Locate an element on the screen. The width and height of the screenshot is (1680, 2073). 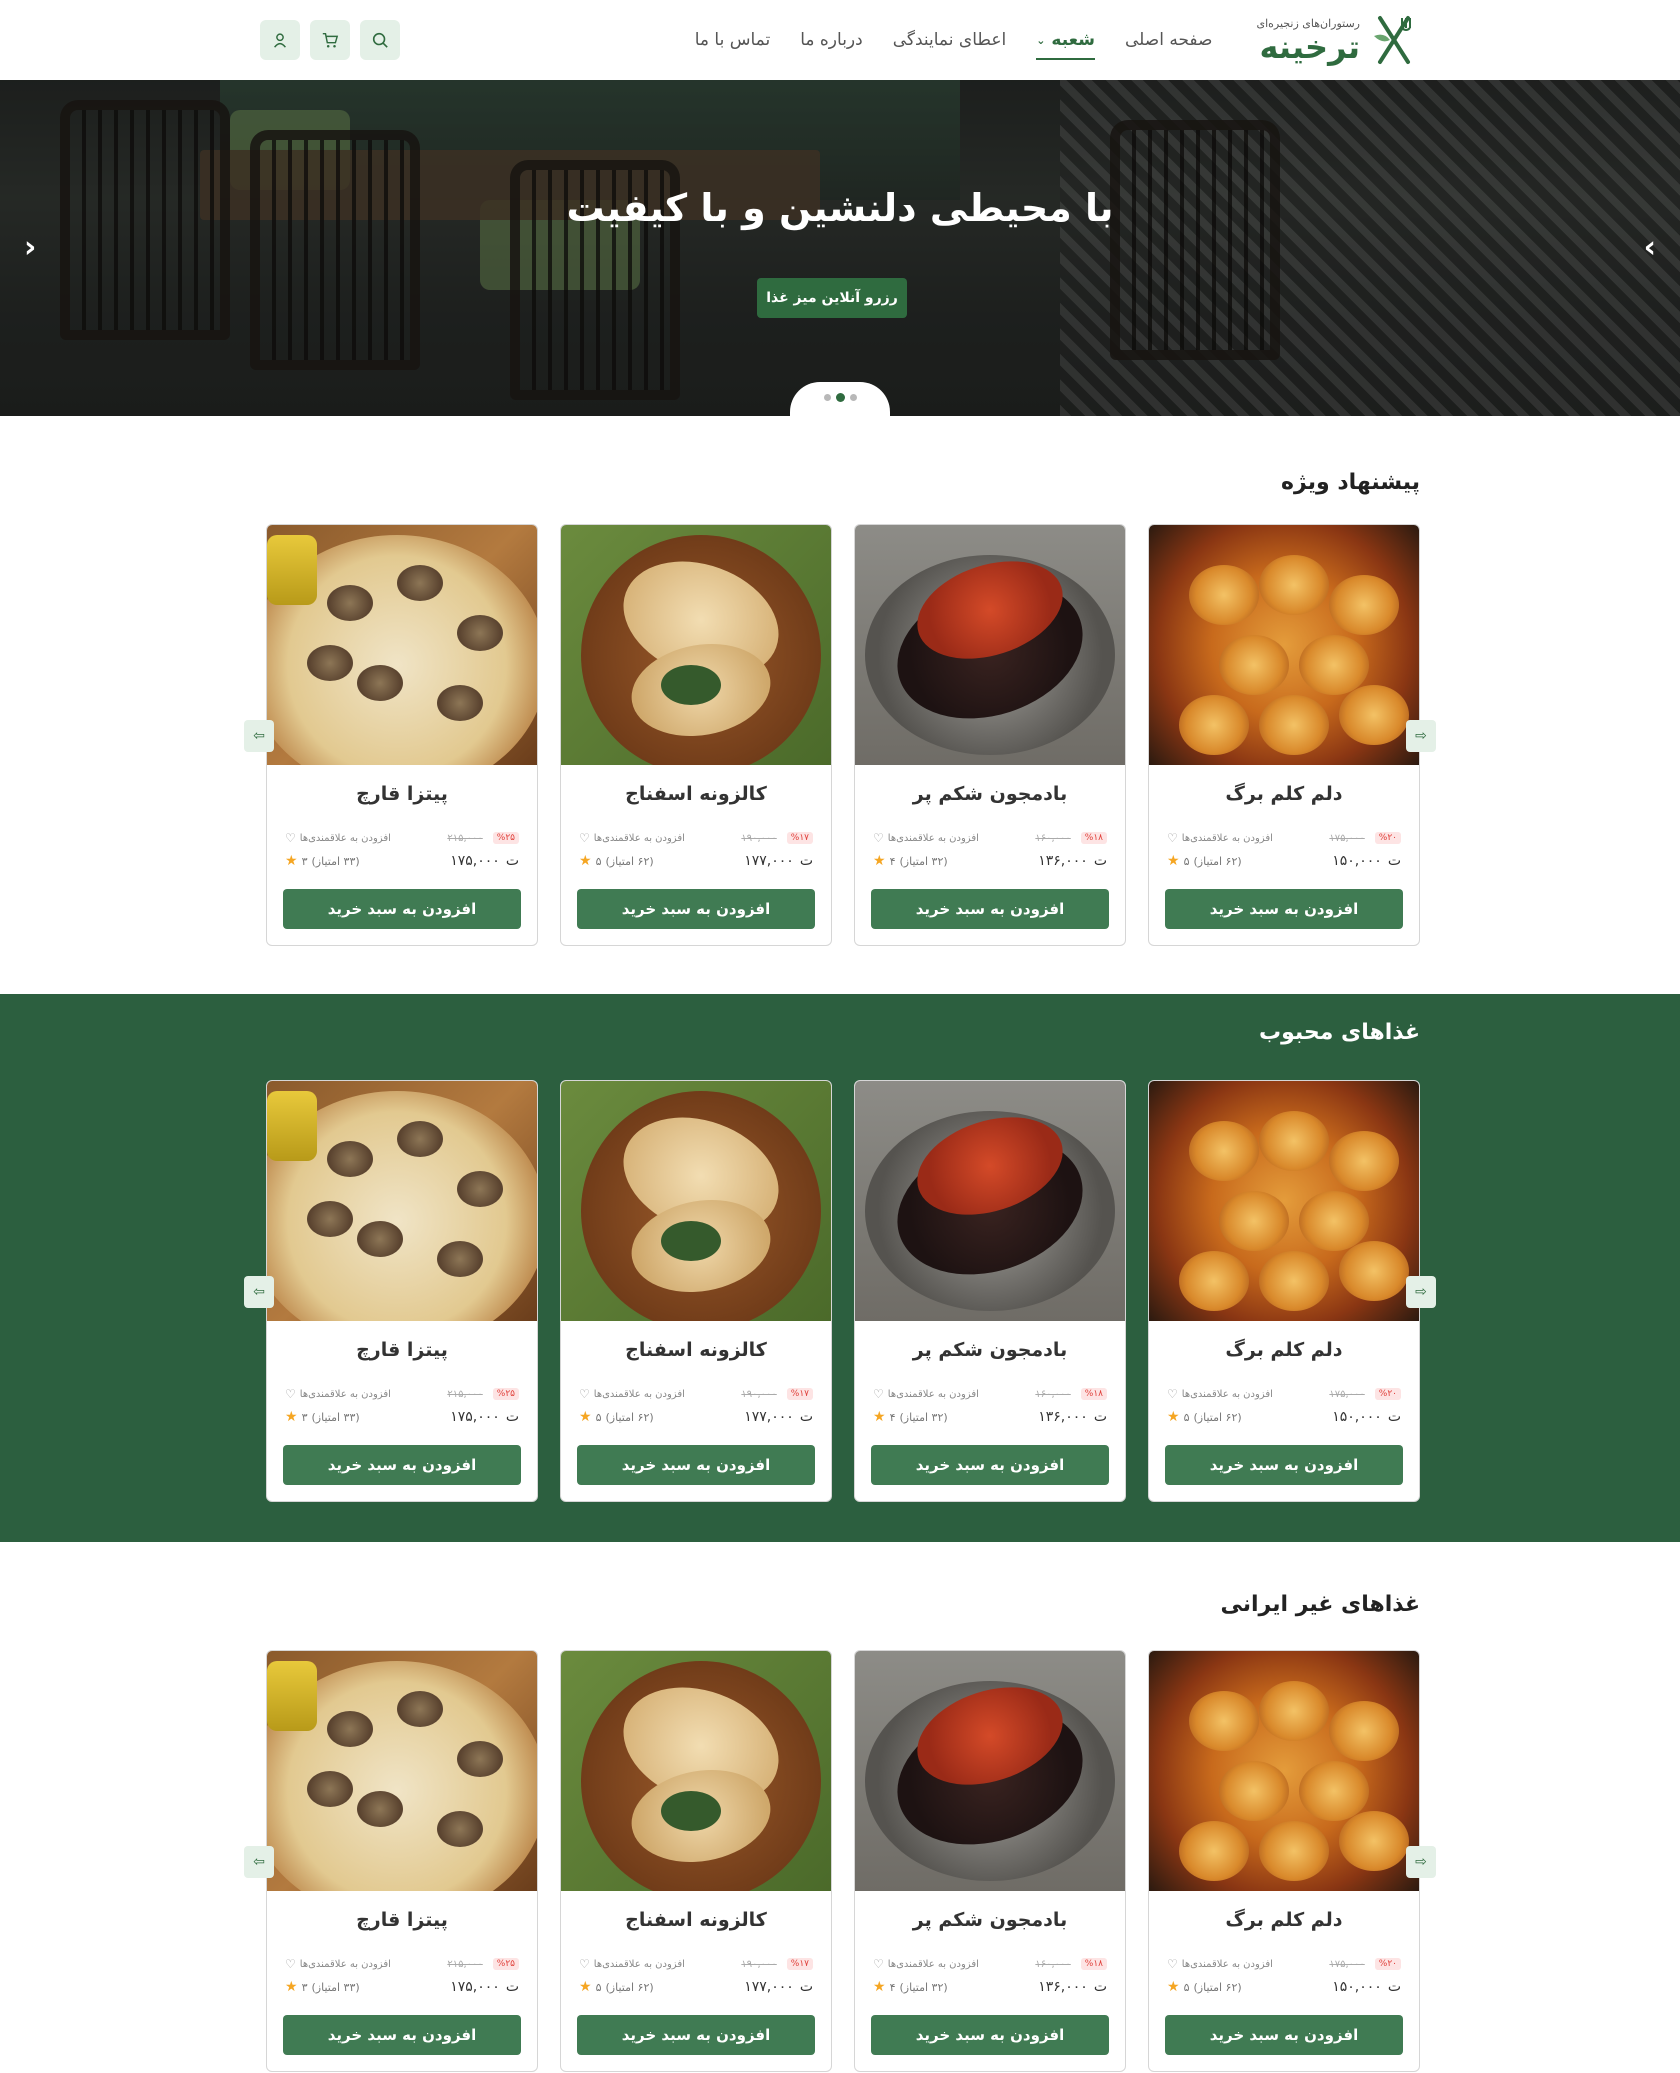
price-value: ۱۷۷,۰۰۰ is located at coordinates (769, 1417).